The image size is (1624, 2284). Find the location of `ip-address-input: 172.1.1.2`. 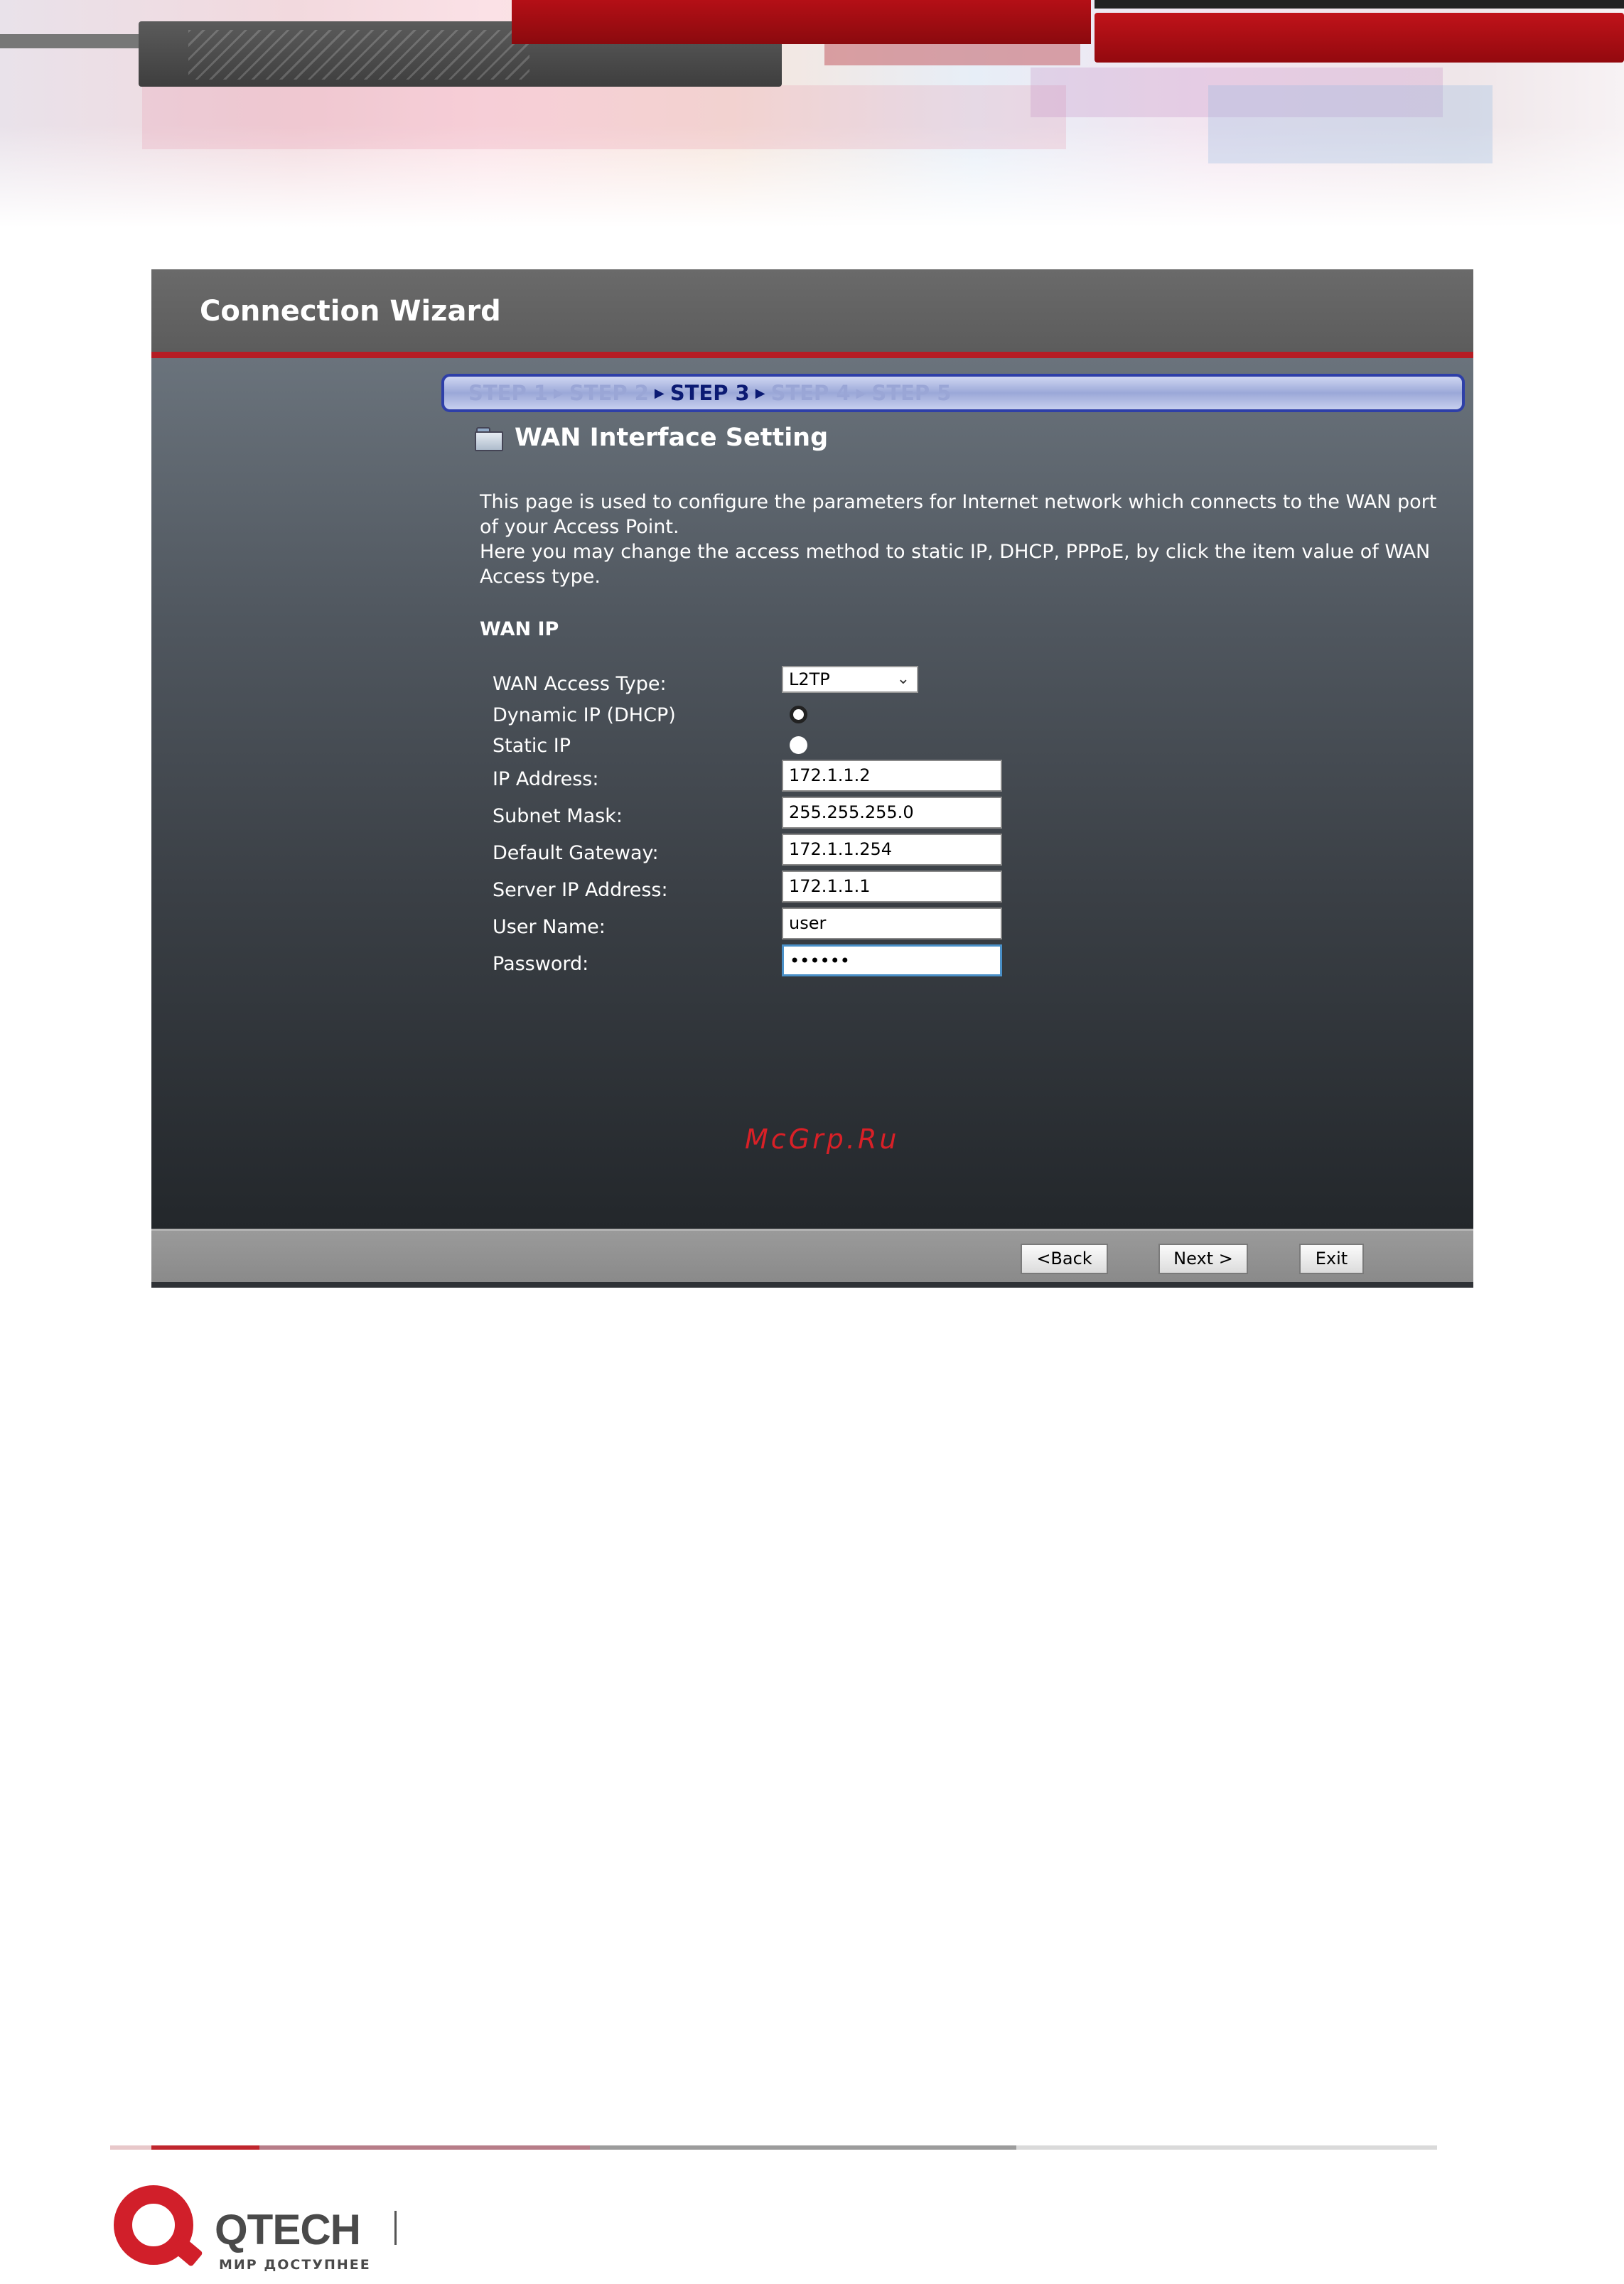

ip-address-input: 172.1.1.2 is located at coordinates (892, 776).